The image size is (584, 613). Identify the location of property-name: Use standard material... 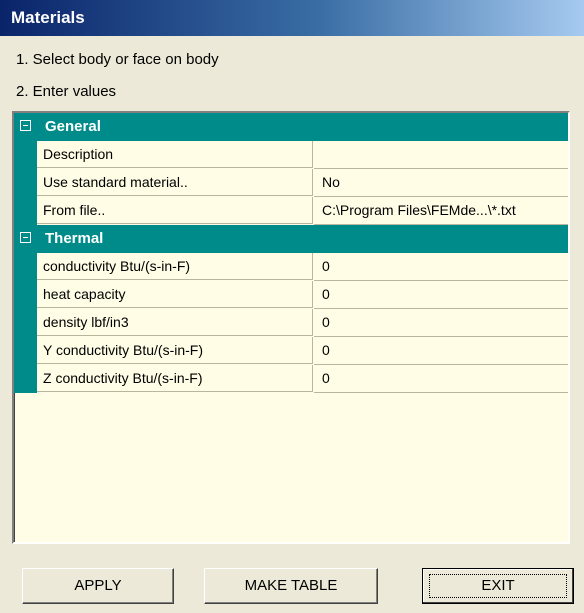
(175, 182).